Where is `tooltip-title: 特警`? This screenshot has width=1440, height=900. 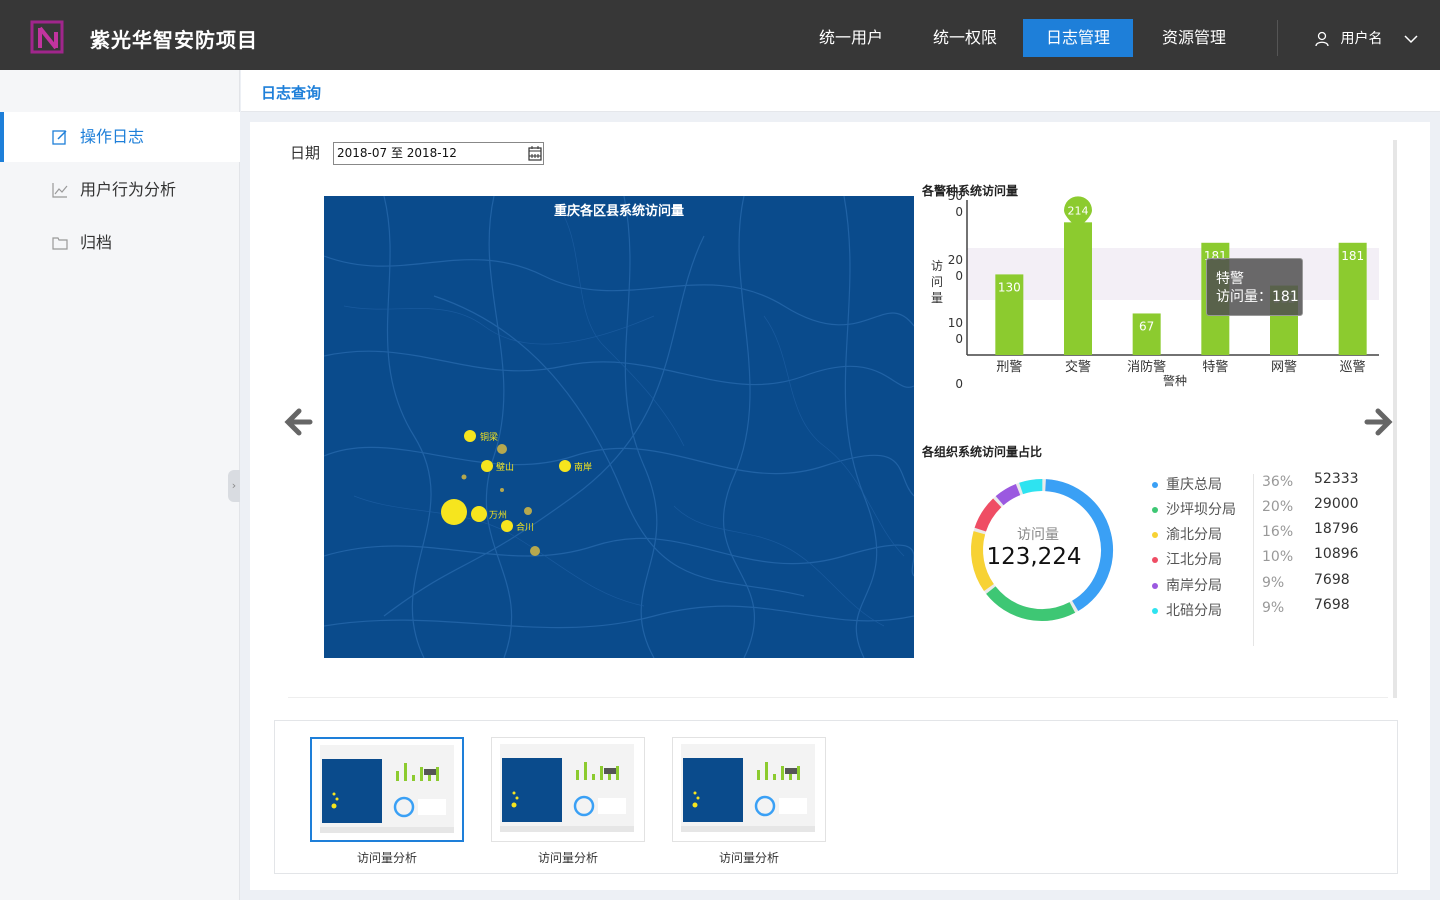 tooltip-title: 特警 is located at coordinates (1230, 279).